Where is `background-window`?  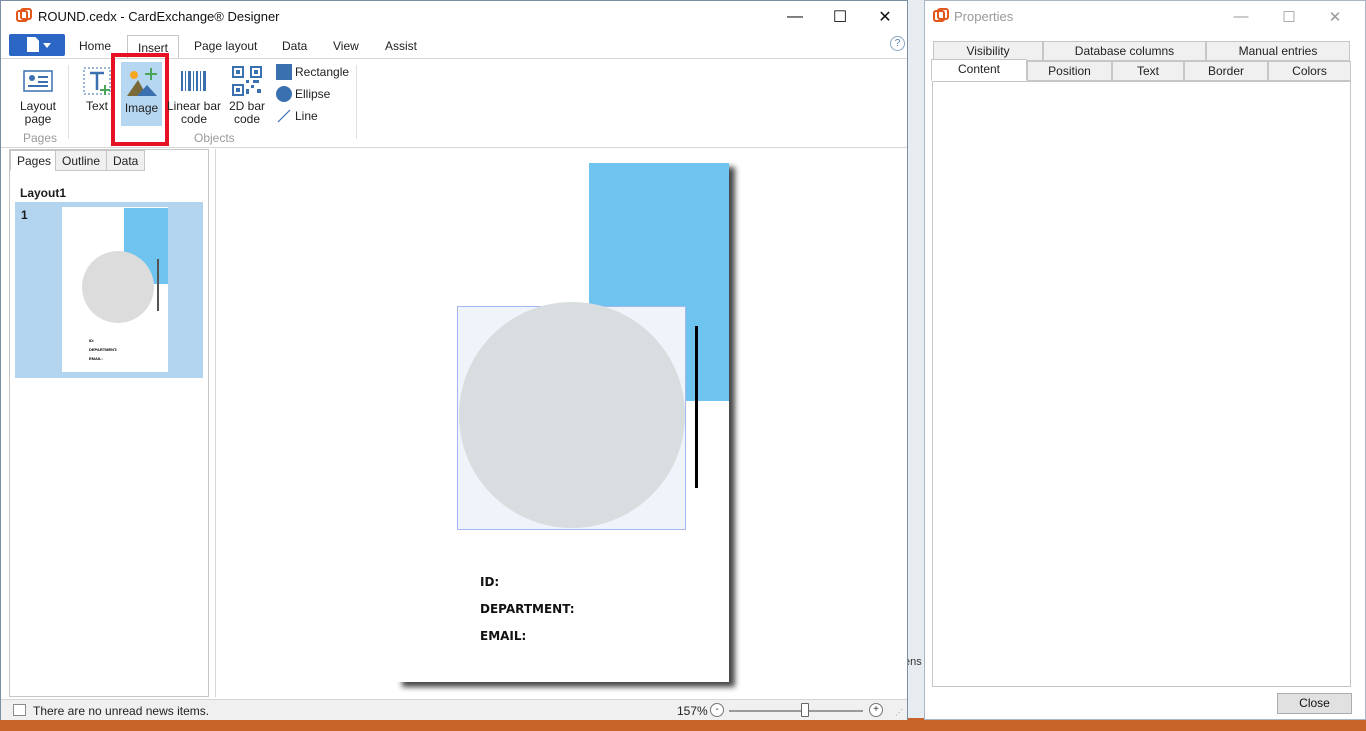 background-window is located at coordinates (916, 365).